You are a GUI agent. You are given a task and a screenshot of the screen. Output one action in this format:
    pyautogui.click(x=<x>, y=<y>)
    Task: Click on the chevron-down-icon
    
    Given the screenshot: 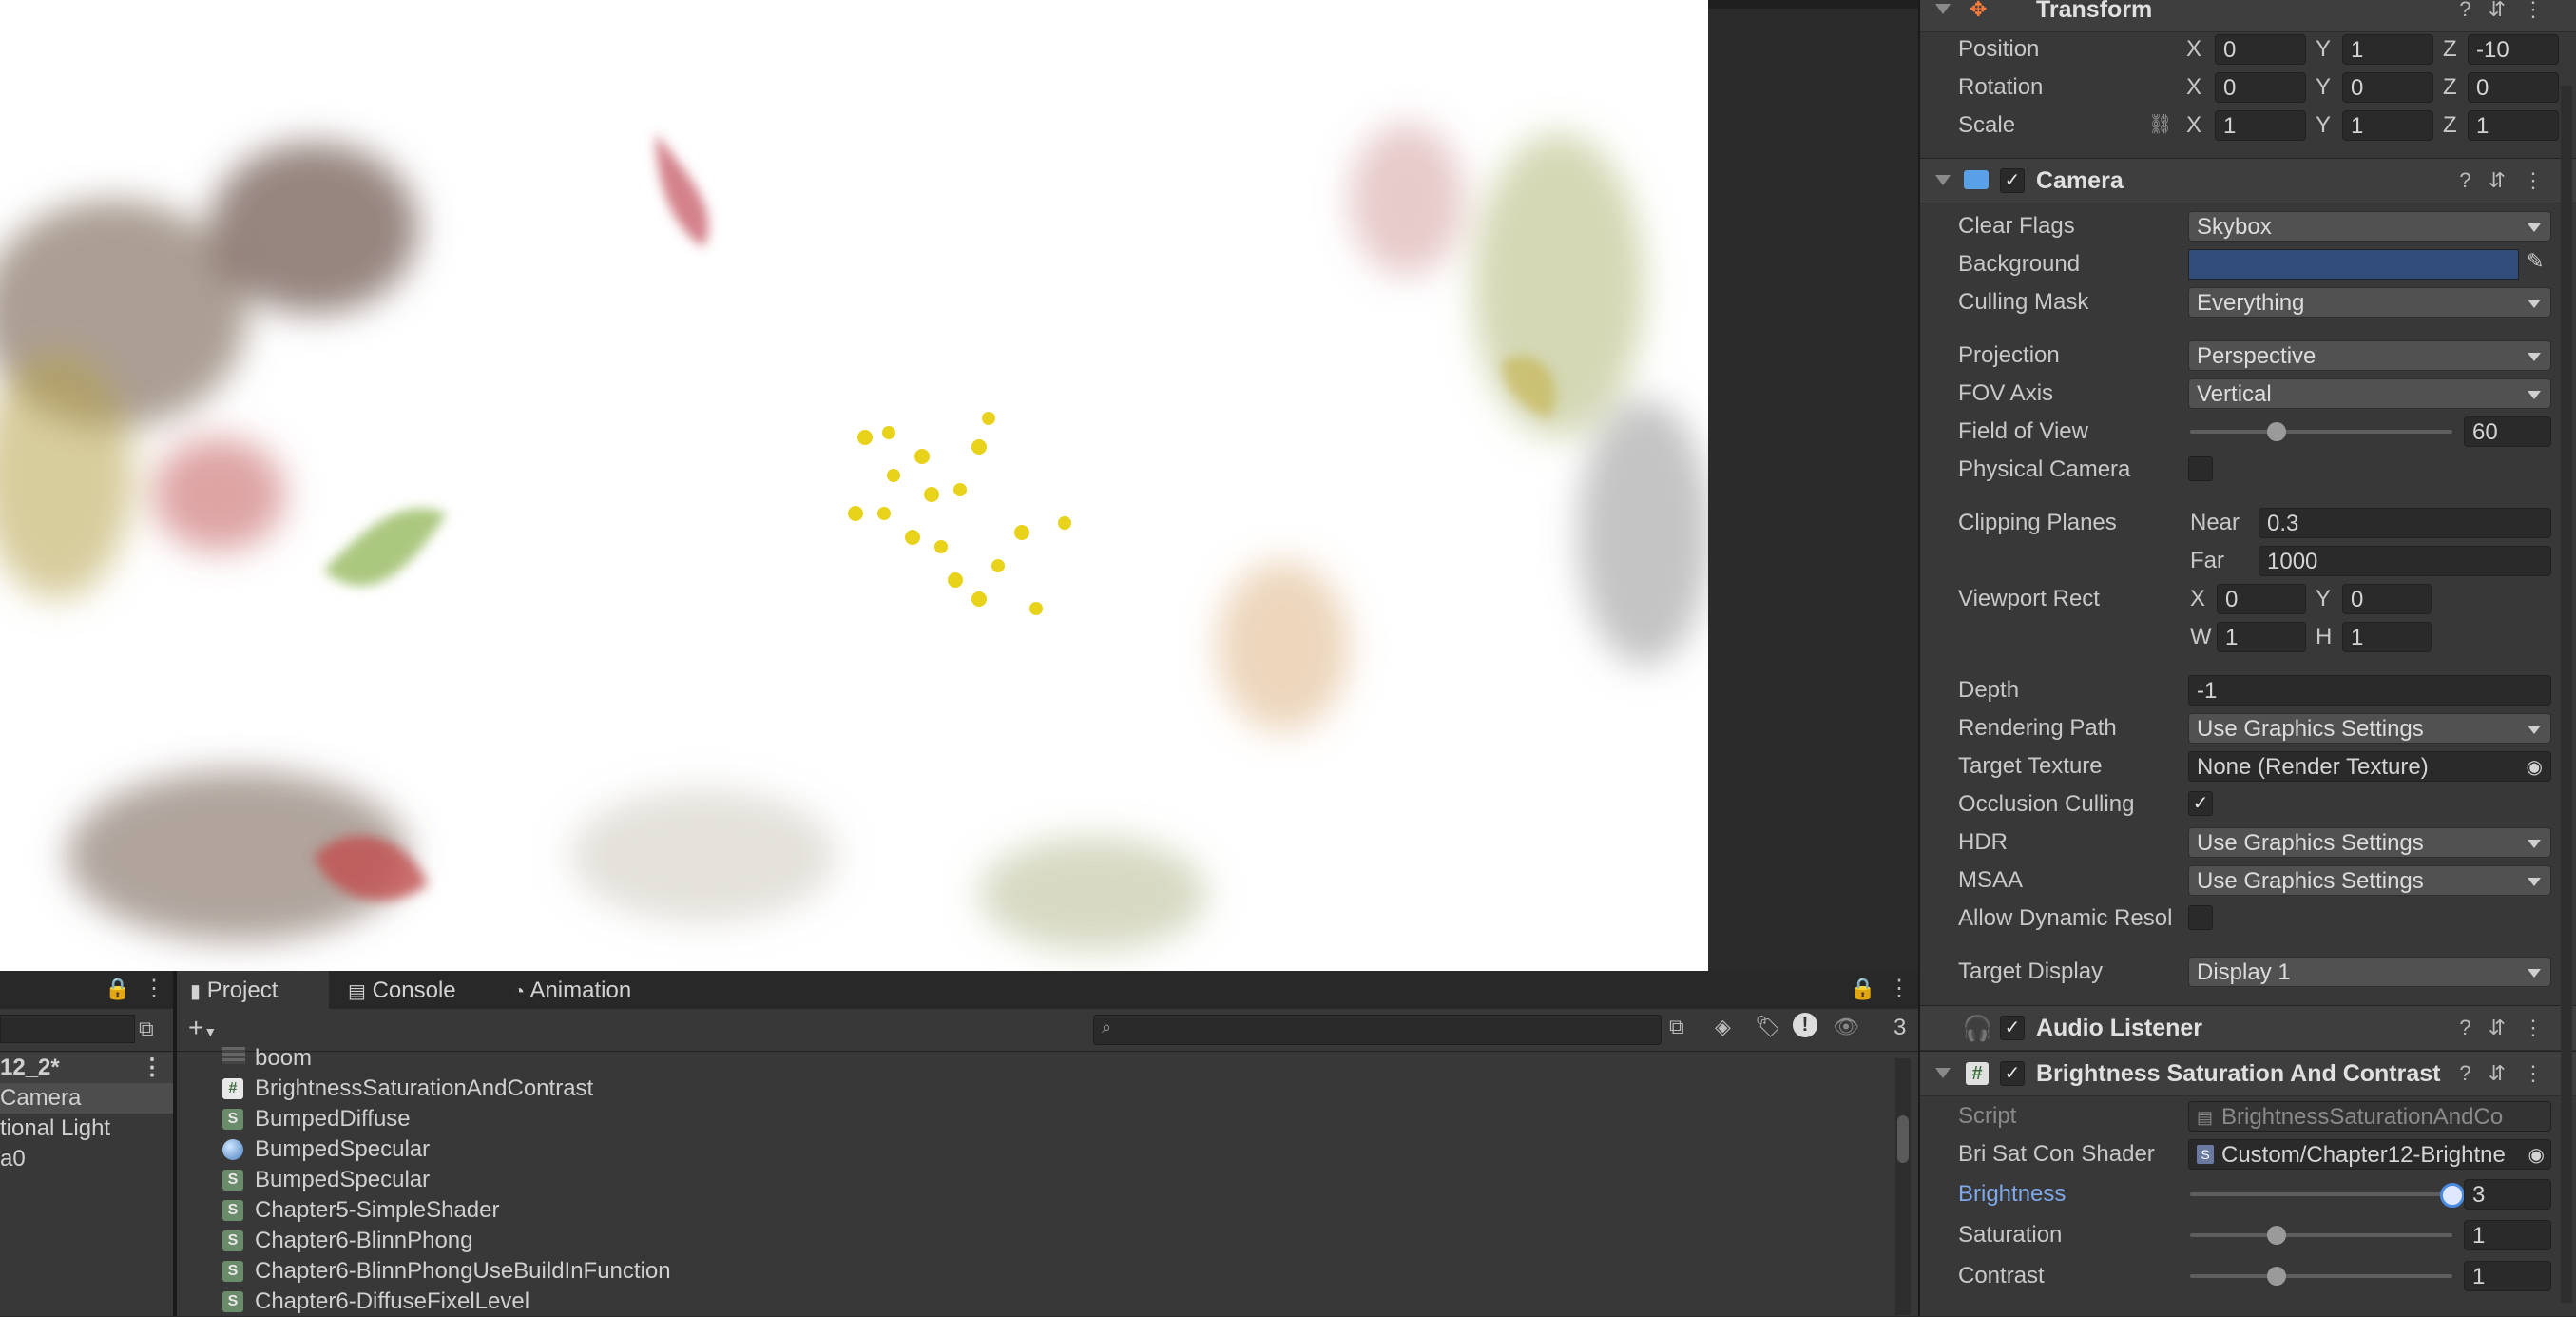 What is the action you would take?
    pyautogui.click(x=2535, y=395)
    